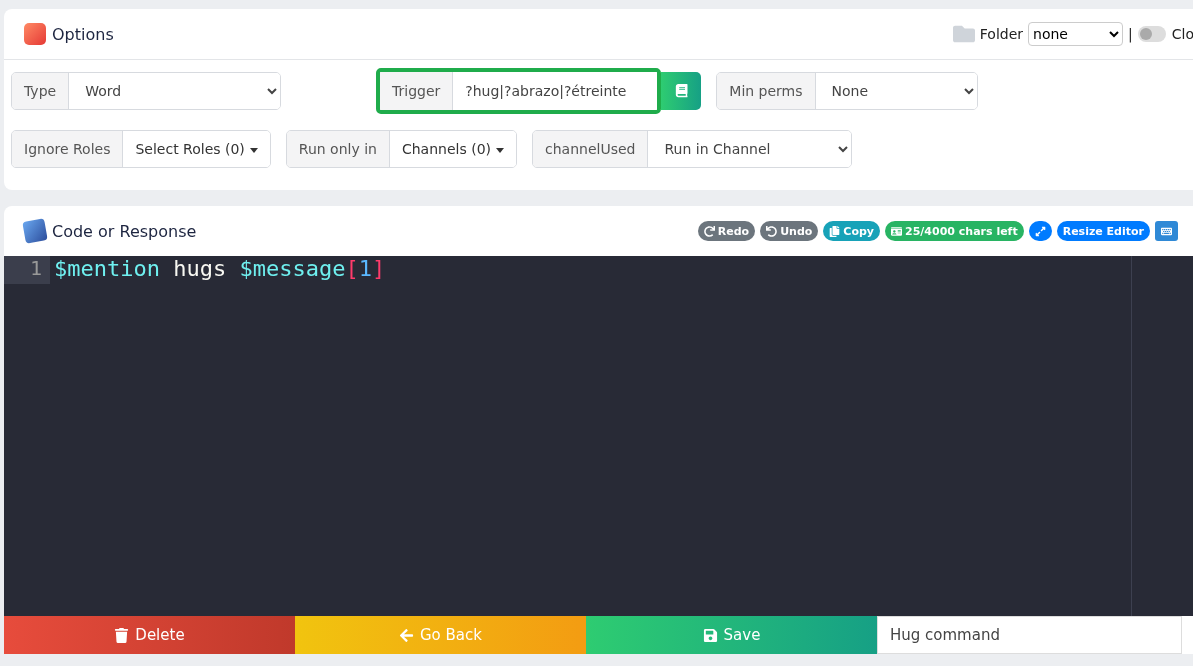 The width and height of the screenshot is (1193, 666). What do you see at coordinates (406, 635) in the screenshot?
I see `back-icon` at bounding box center [406, 635].